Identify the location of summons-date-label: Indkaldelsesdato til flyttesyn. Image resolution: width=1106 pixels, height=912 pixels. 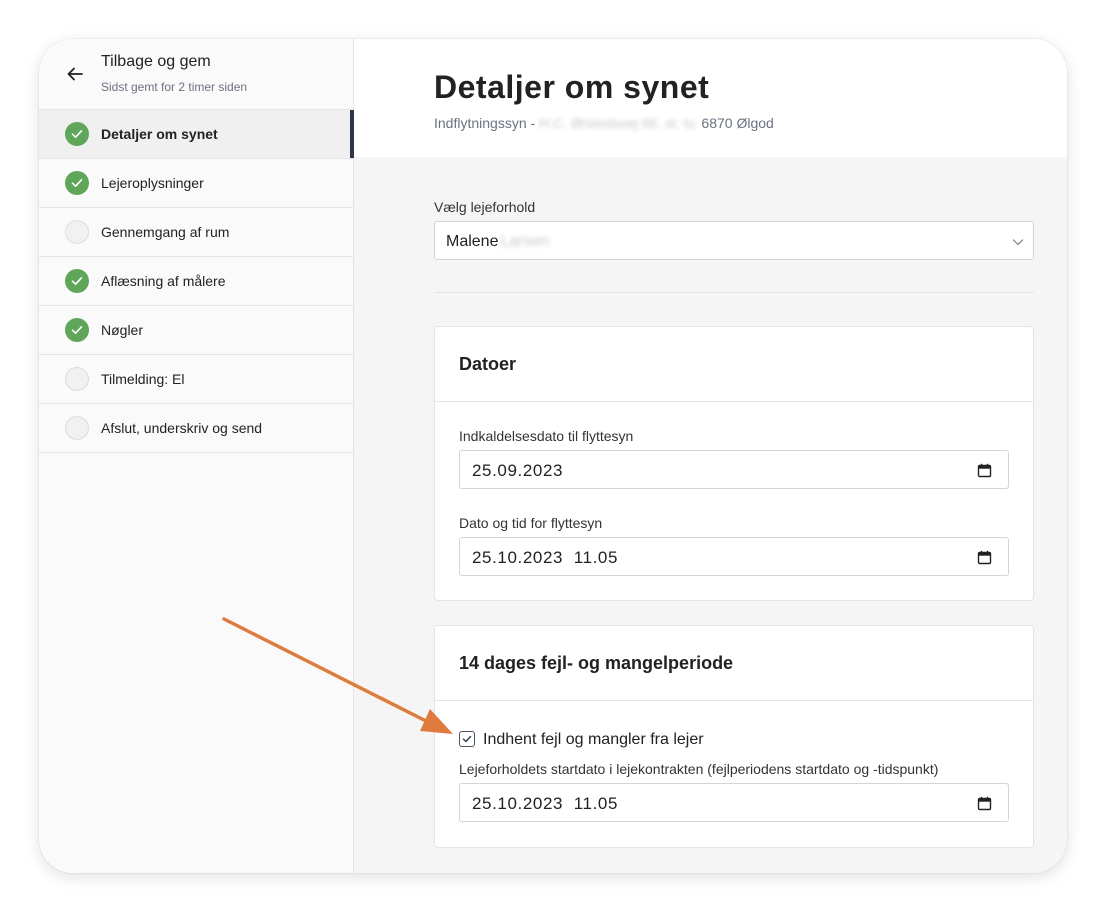
(546, 436).